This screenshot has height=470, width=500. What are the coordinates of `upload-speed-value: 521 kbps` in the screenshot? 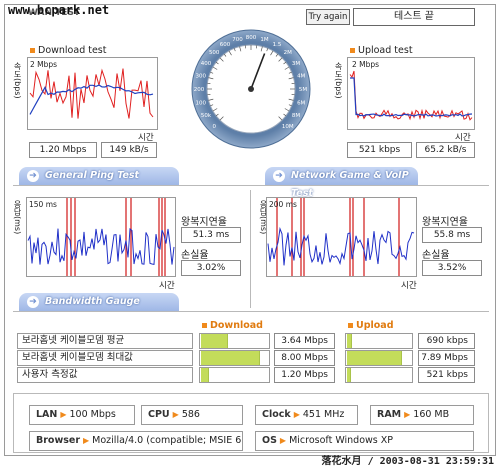 It's located at (379, 150).